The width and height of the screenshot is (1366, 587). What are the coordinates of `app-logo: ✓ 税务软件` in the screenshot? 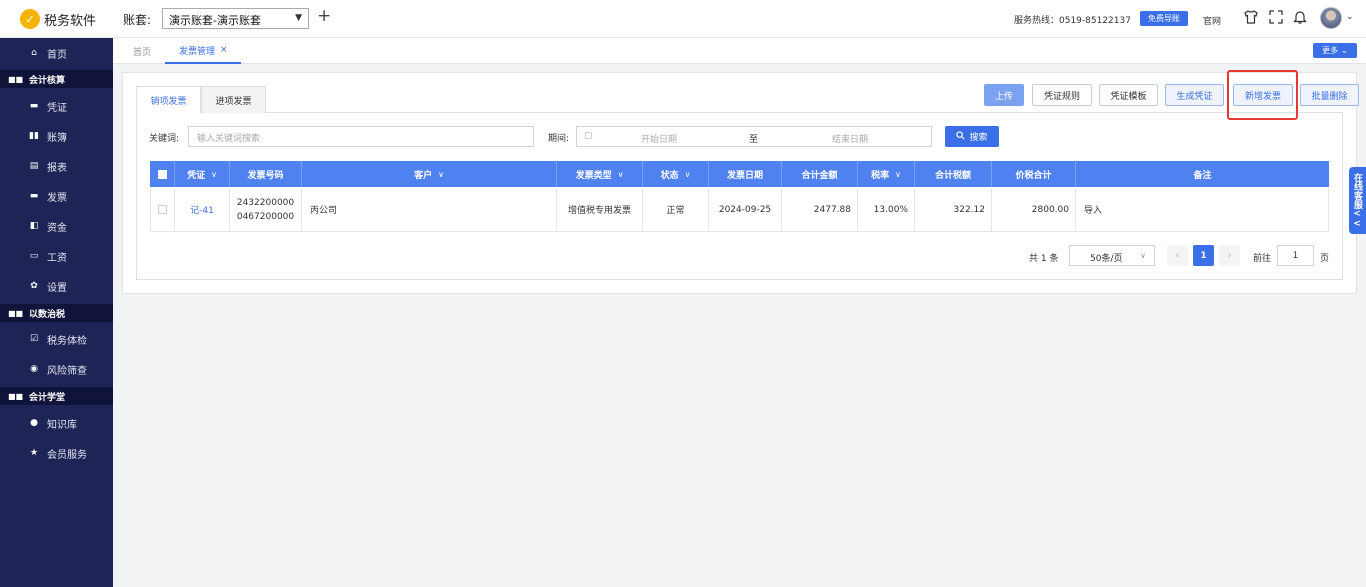 It's located at (58, 19).